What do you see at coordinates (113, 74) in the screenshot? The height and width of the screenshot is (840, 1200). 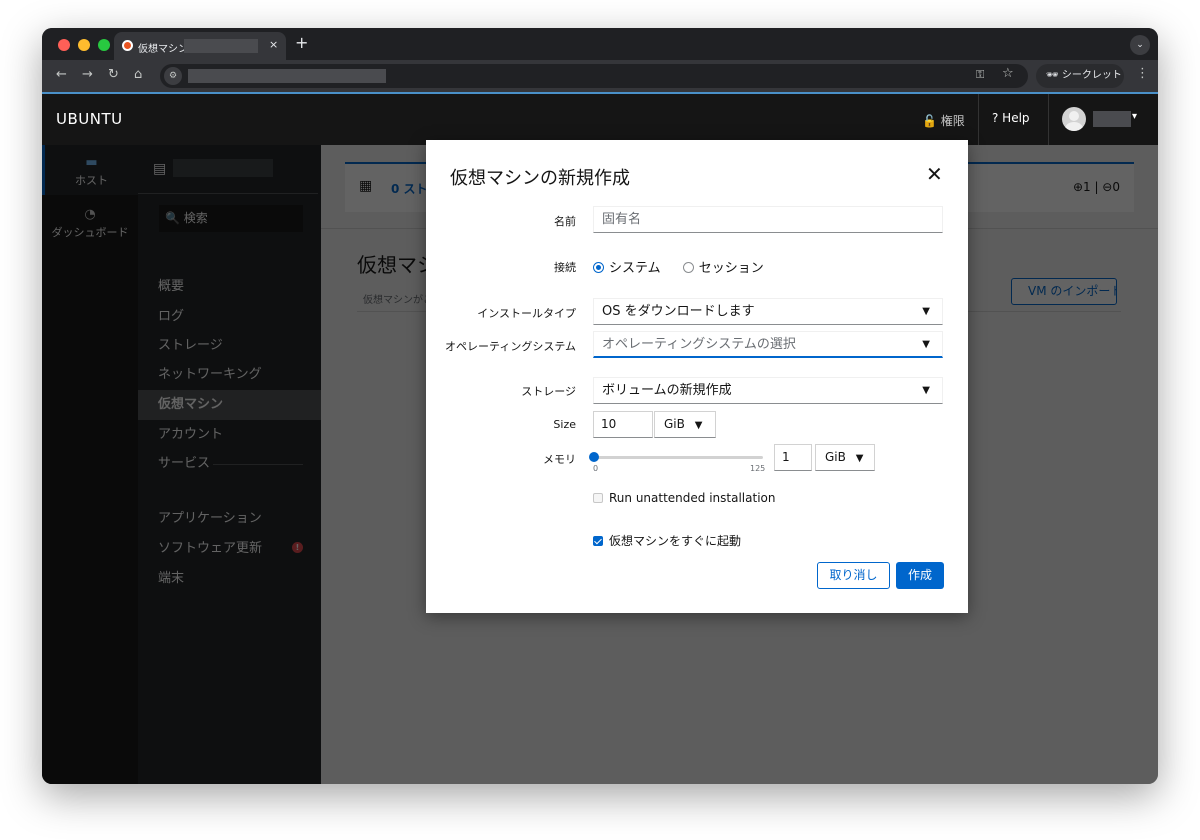 I see `reload-icon: ↻` at bounding box center [113, 74].